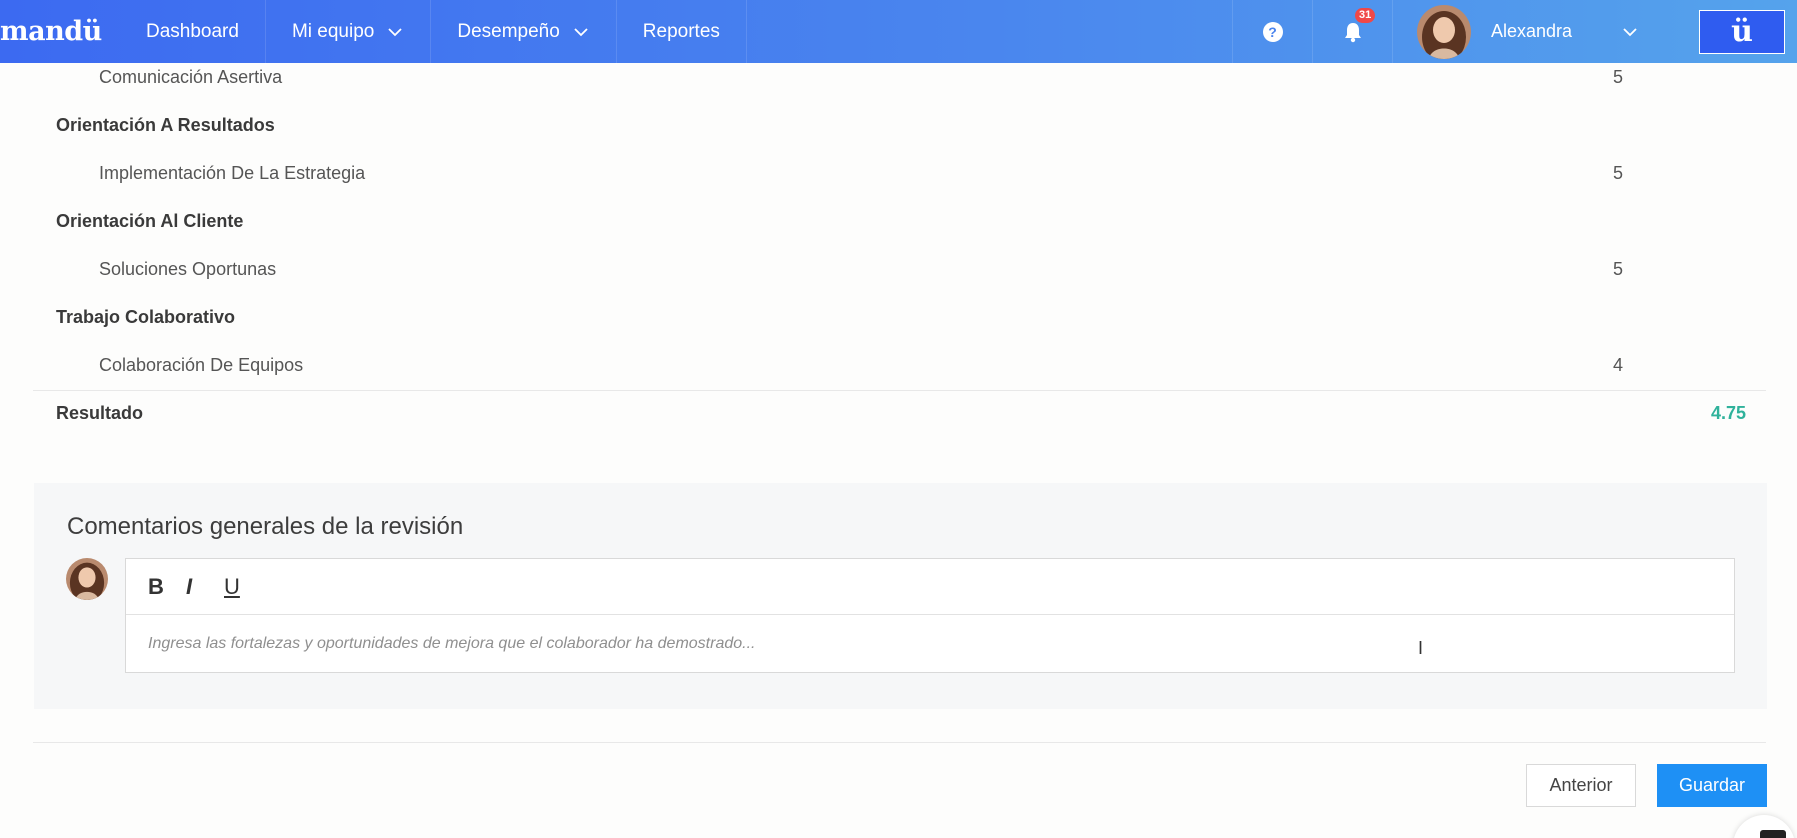 Image resolution: width=1797 pixels, height=838 pixels. I want to click on nav-mi-equipo-label: Mi equipo, so click(333, 31).